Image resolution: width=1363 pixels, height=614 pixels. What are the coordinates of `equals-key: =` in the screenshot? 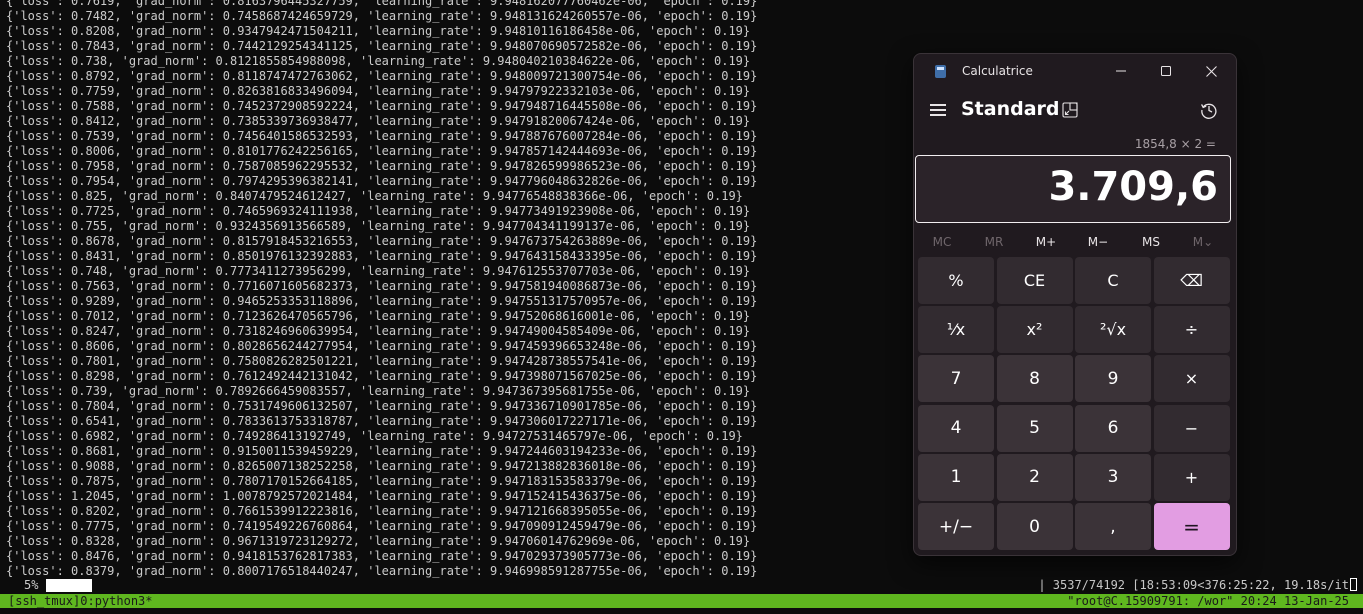 It's located at (1191, 526).